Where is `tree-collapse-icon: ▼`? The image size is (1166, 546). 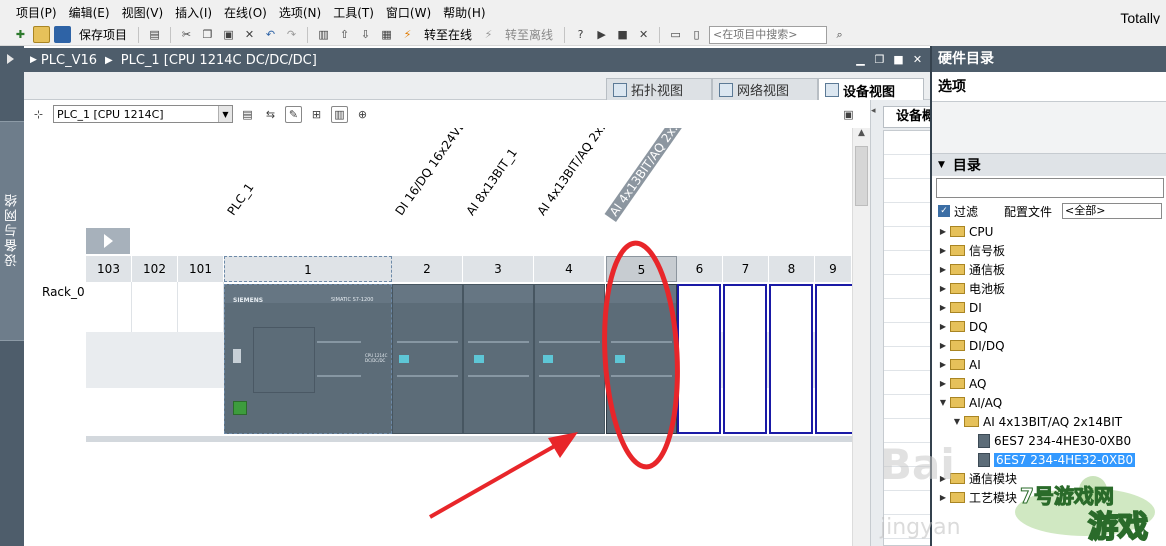 tree-collapse-icon: ▼ is located at coordinates (957, 421).